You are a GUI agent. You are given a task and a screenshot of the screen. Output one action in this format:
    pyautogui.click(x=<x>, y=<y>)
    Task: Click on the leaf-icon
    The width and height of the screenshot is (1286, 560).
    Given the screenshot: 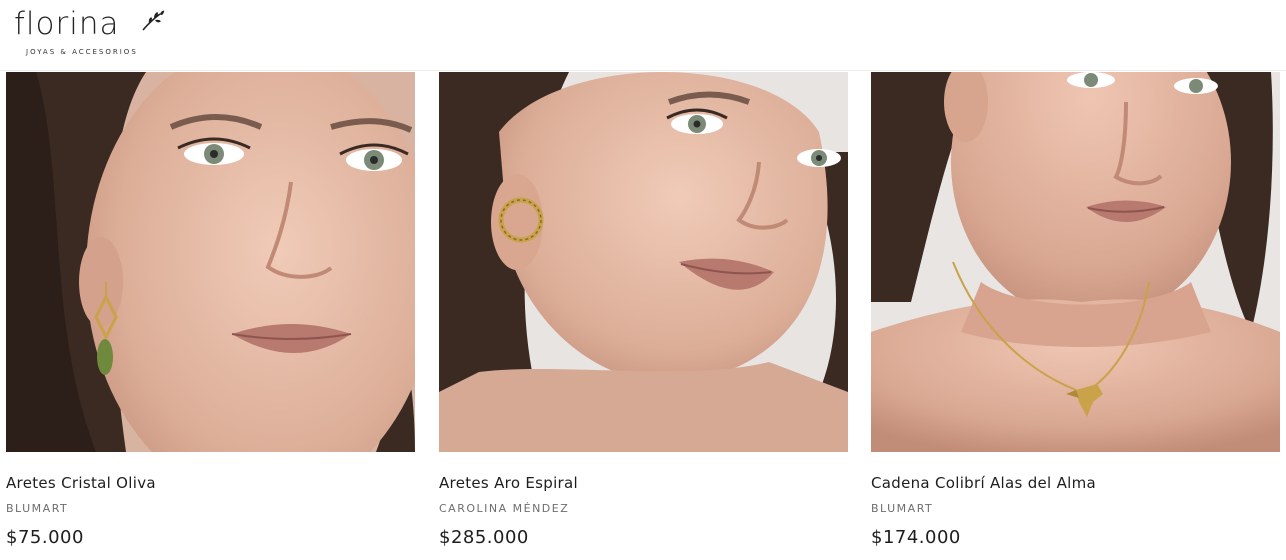 What is the action you would take?
    pyautogui.click(x=153, y=20)
    